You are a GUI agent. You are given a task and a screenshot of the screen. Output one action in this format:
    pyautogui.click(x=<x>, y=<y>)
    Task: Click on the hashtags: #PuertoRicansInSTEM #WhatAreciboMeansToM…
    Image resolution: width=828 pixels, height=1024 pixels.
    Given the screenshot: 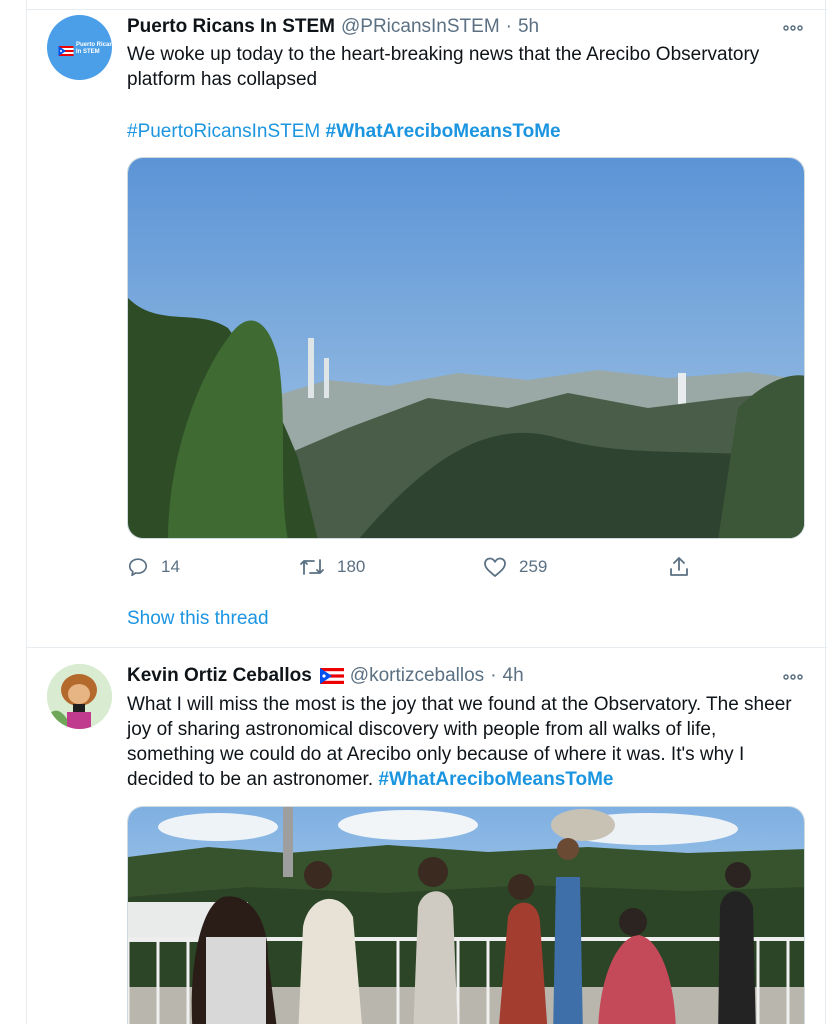 What is the action you would take?
    pyautogui.click(x=344, y=131)
    